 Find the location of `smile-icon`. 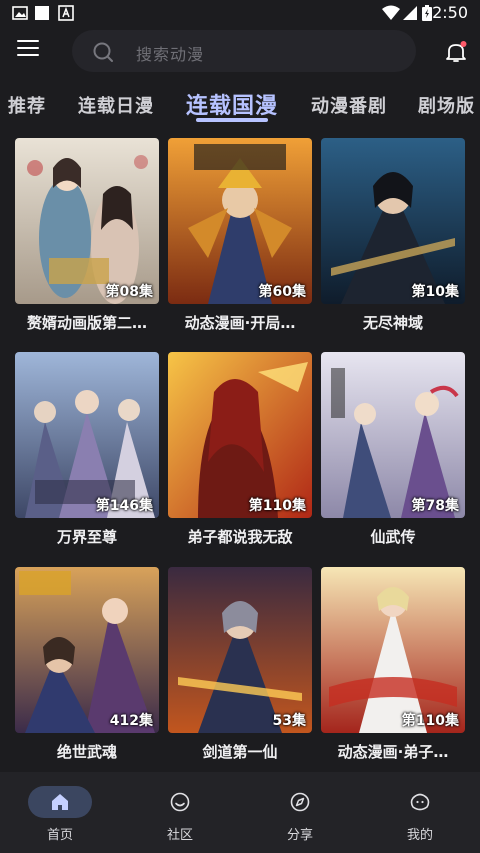

smile-icon is located at coordinates (180, 802).